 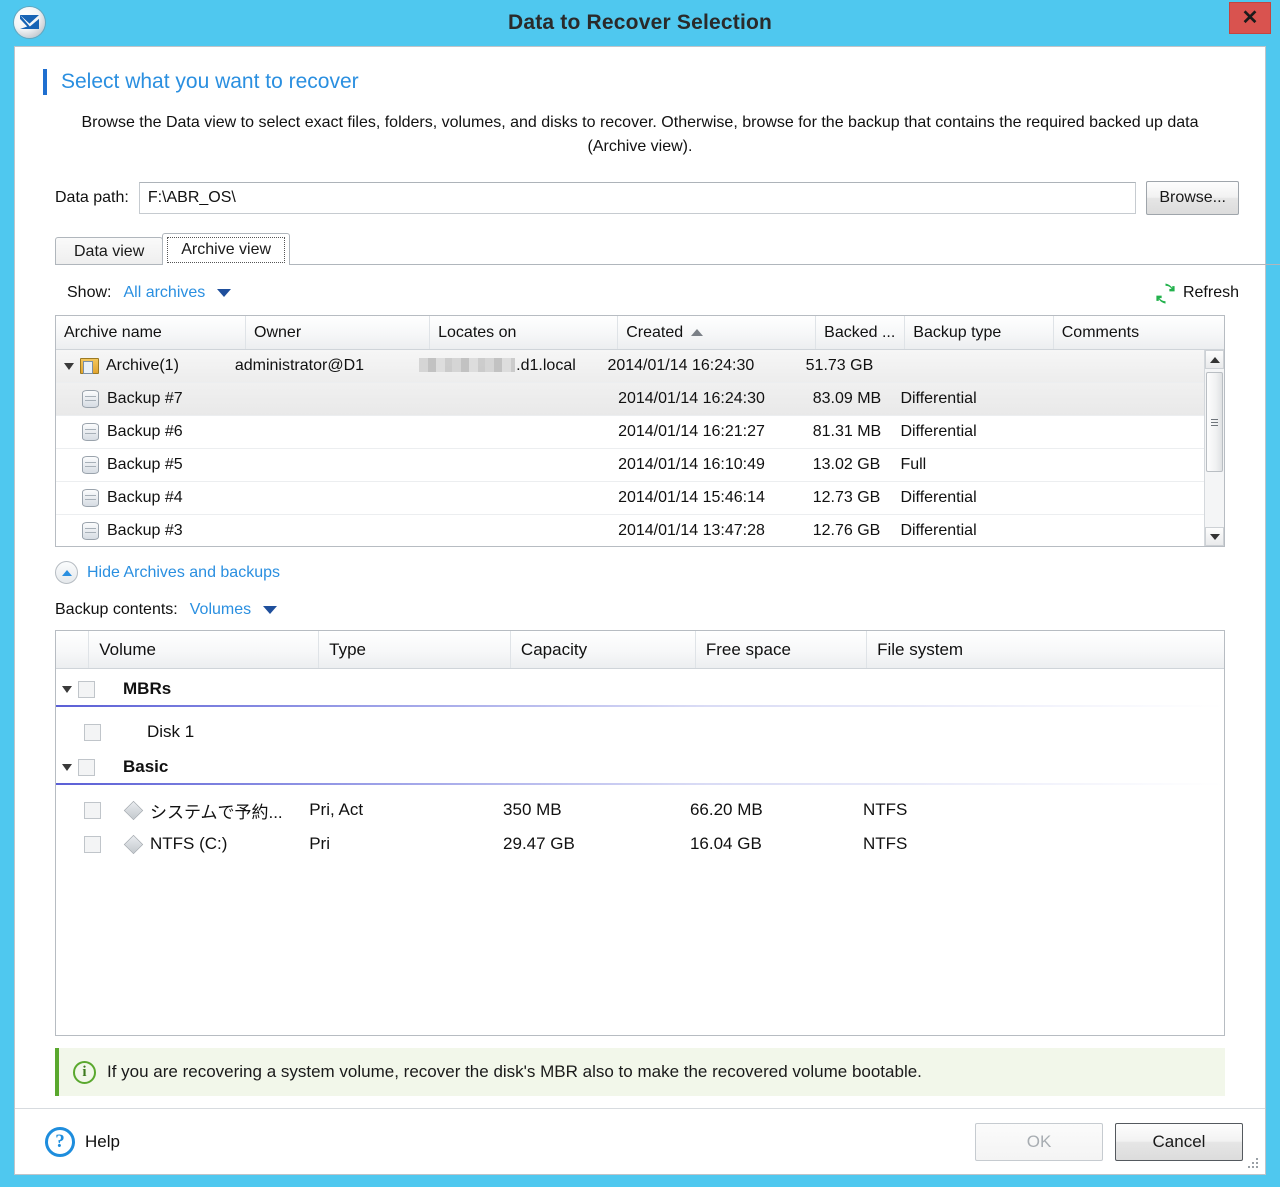 What do you see at coordinates (717, 332) in the screenshot?
I see `column-header-created: Created` at bounding box center [717, 332].